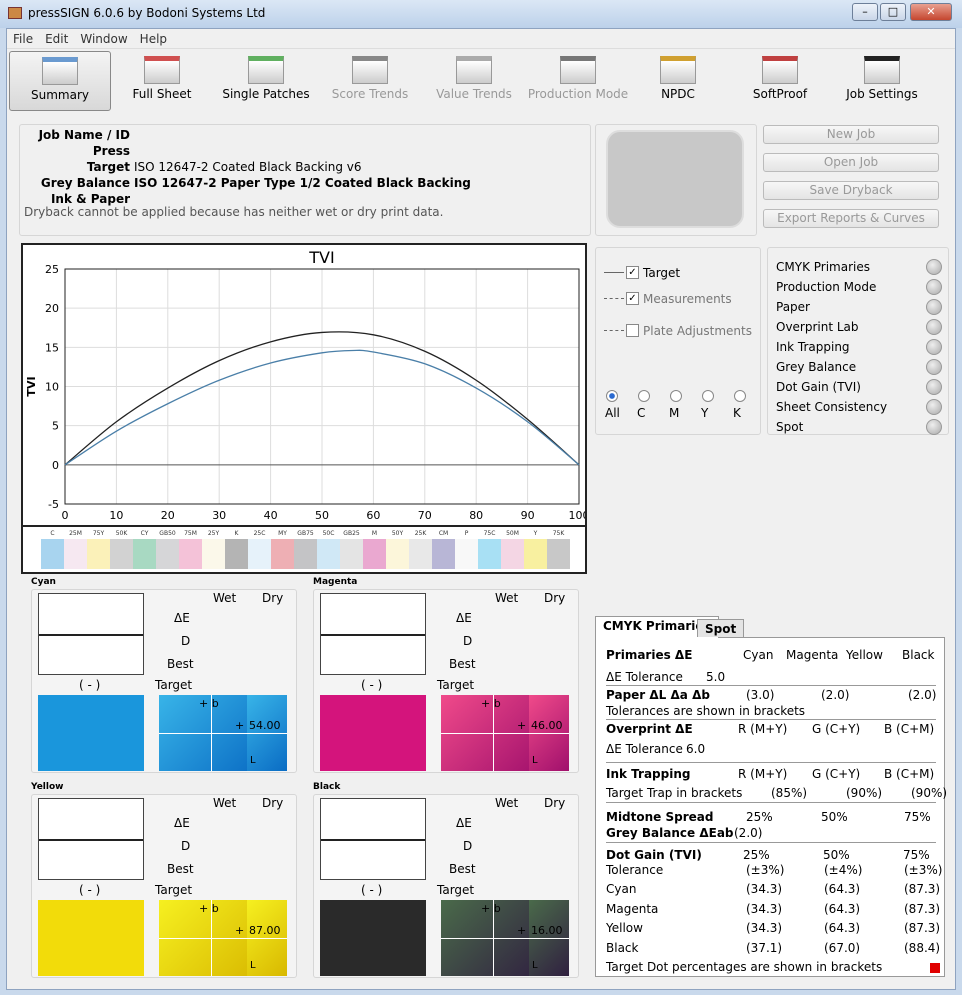  What do you see at coordinates (687, 299) in the screenshot?
I see `checkbox-label: Measurements` at bounding box center [687, 299].